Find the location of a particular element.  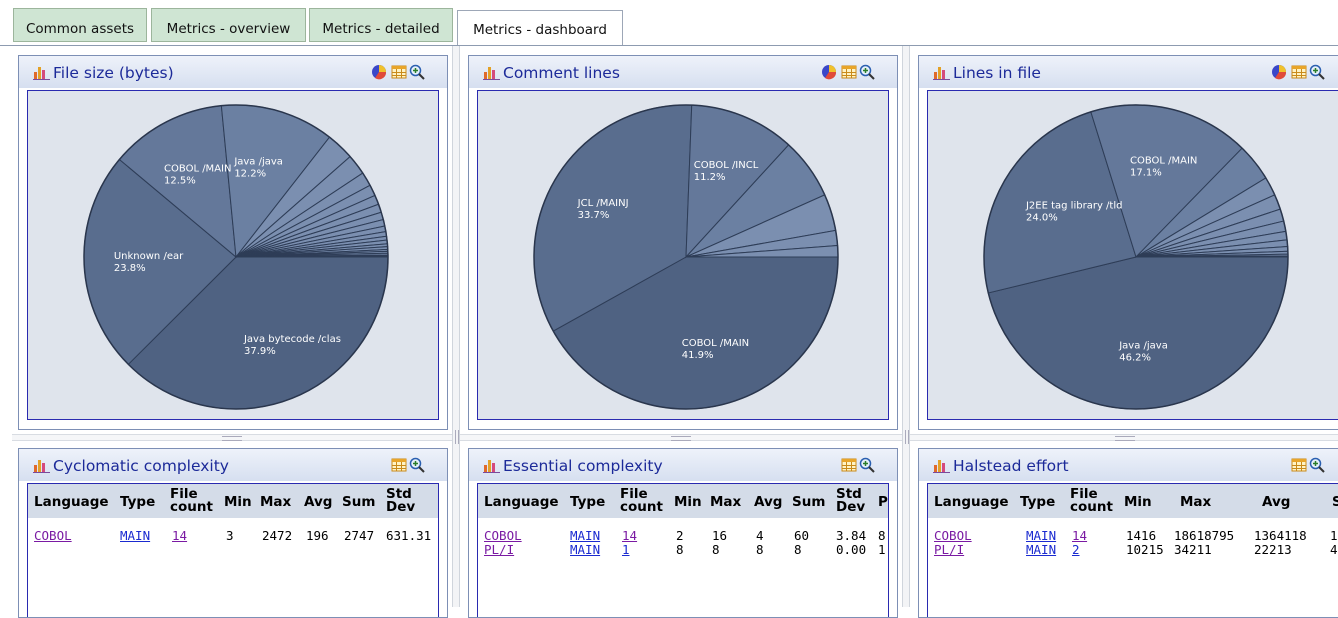

min-value: 2 is located at coordinates (680, 535).